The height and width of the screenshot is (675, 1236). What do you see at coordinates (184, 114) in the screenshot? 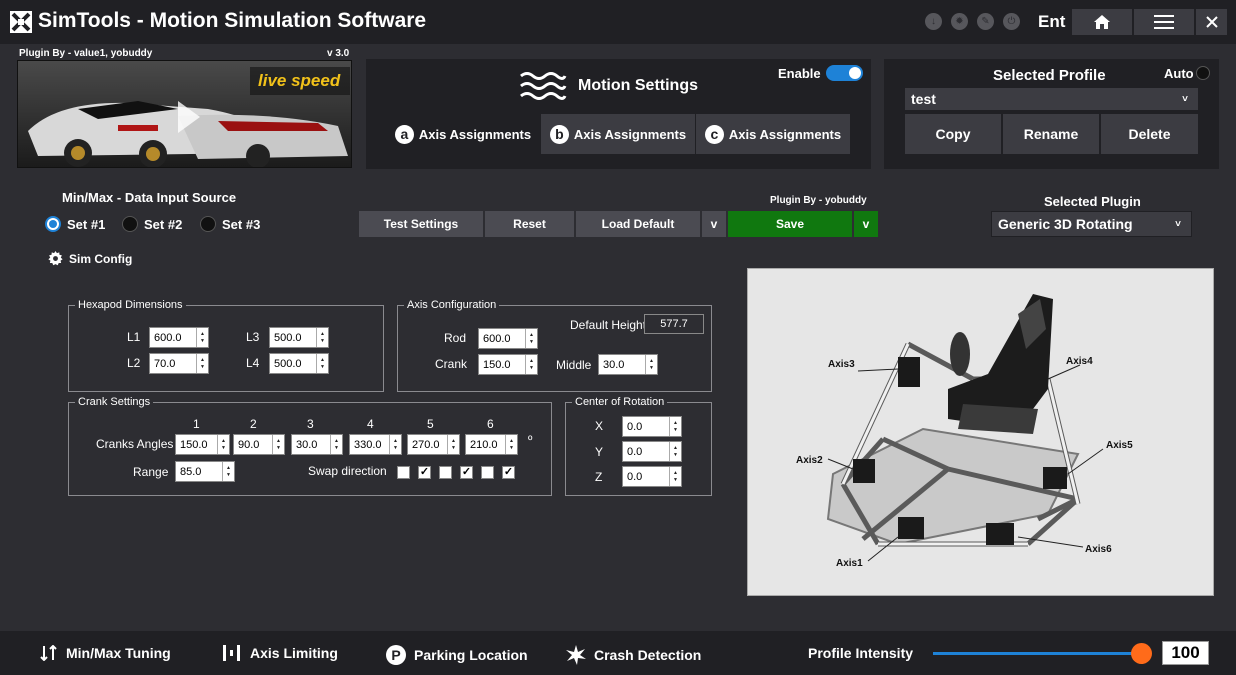
I see `plugin-thumbnail: live speed` at bounding box center [184, 114].